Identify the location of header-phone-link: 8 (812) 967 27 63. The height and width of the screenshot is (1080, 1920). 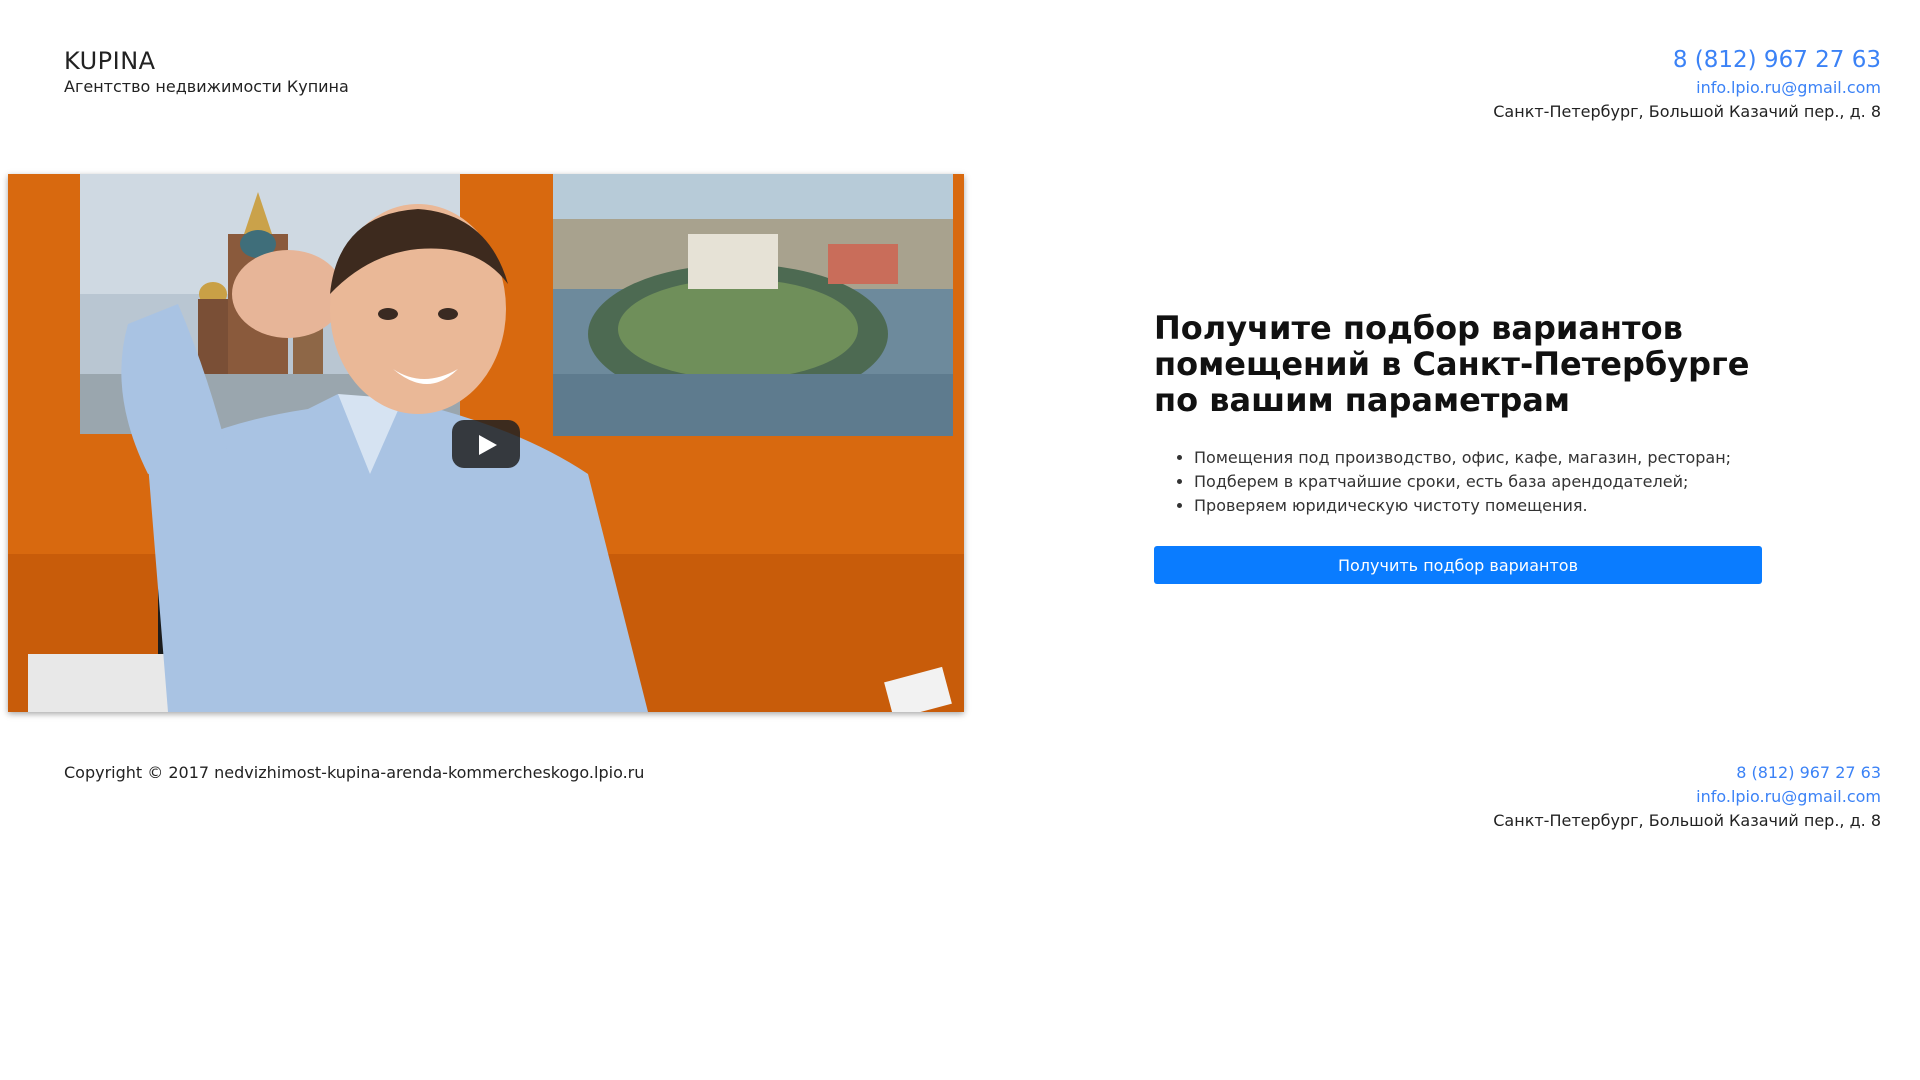
(1687, 60).